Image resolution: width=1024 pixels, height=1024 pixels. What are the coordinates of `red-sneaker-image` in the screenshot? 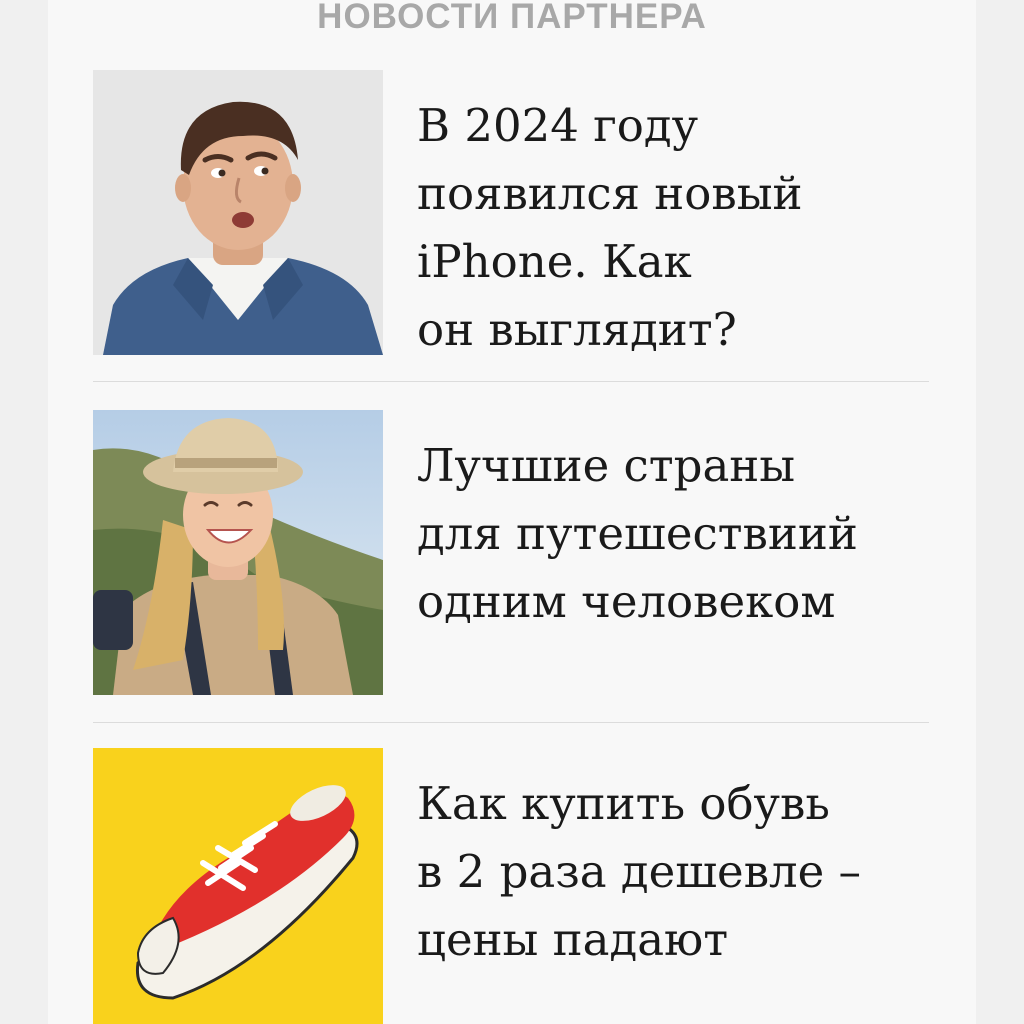 It's located at (238, 886).